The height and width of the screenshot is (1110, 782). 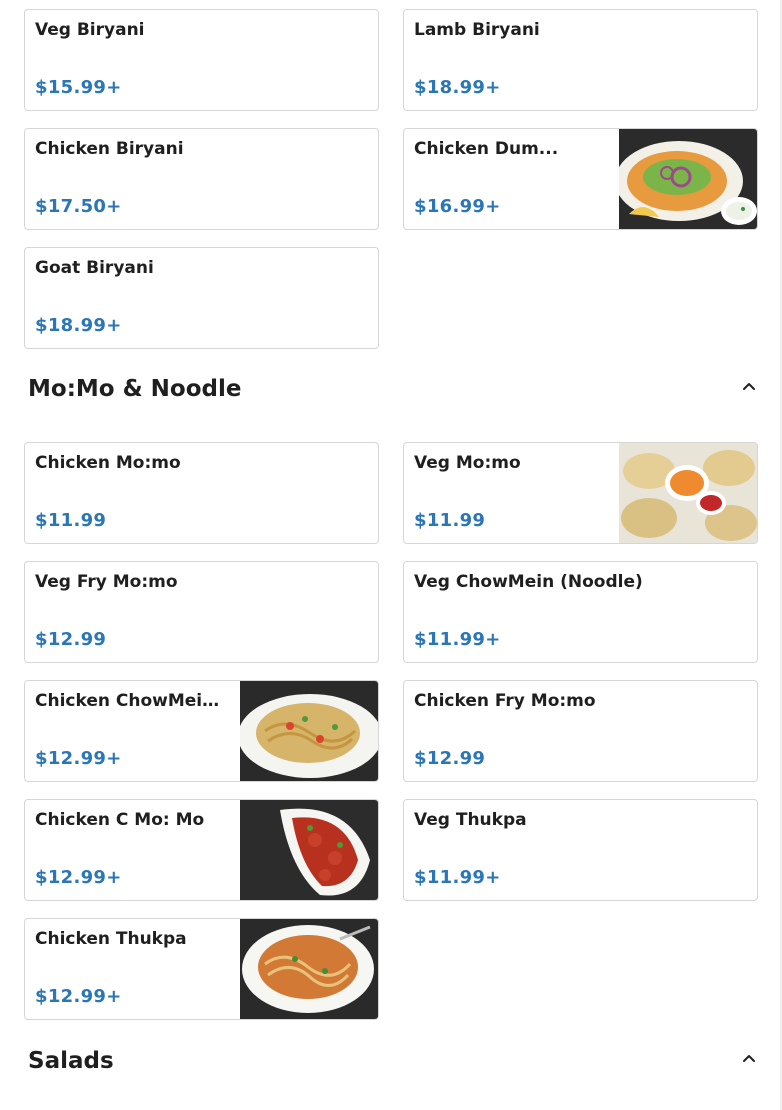 I want to click on item-price: $17.50+, so click(x=78, y=206).